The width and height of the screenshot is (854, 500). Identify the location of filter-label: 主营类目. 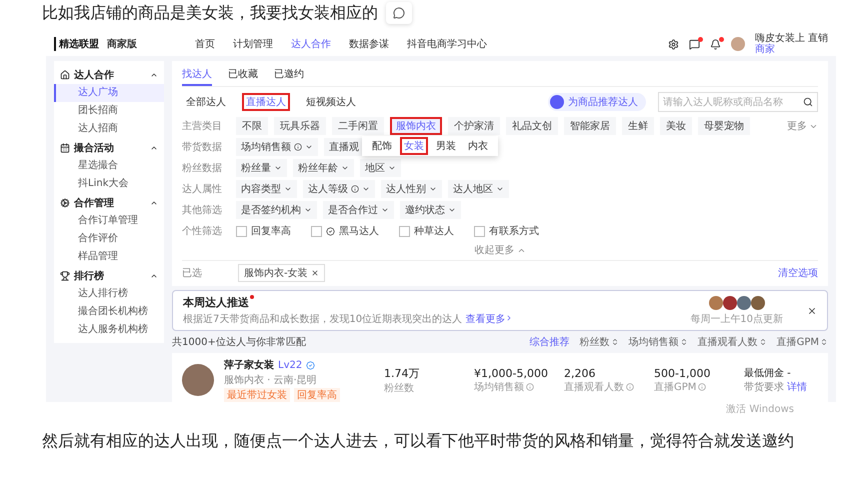
(202, 126).